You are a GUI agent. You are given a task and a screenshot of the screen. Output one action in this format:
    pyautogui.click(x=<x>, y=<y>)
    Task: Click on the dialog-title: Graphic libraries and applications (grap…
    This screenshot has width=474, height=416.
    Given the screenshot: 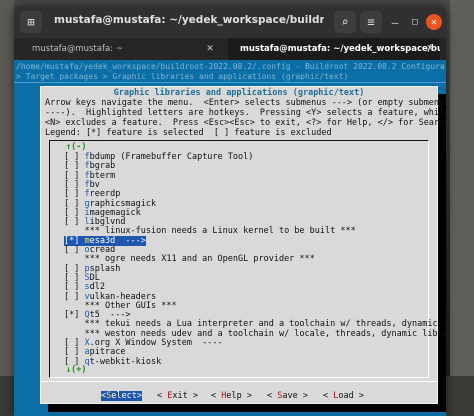 What is the action you would take?
    pyautogui.click(x=239, y=93)
    